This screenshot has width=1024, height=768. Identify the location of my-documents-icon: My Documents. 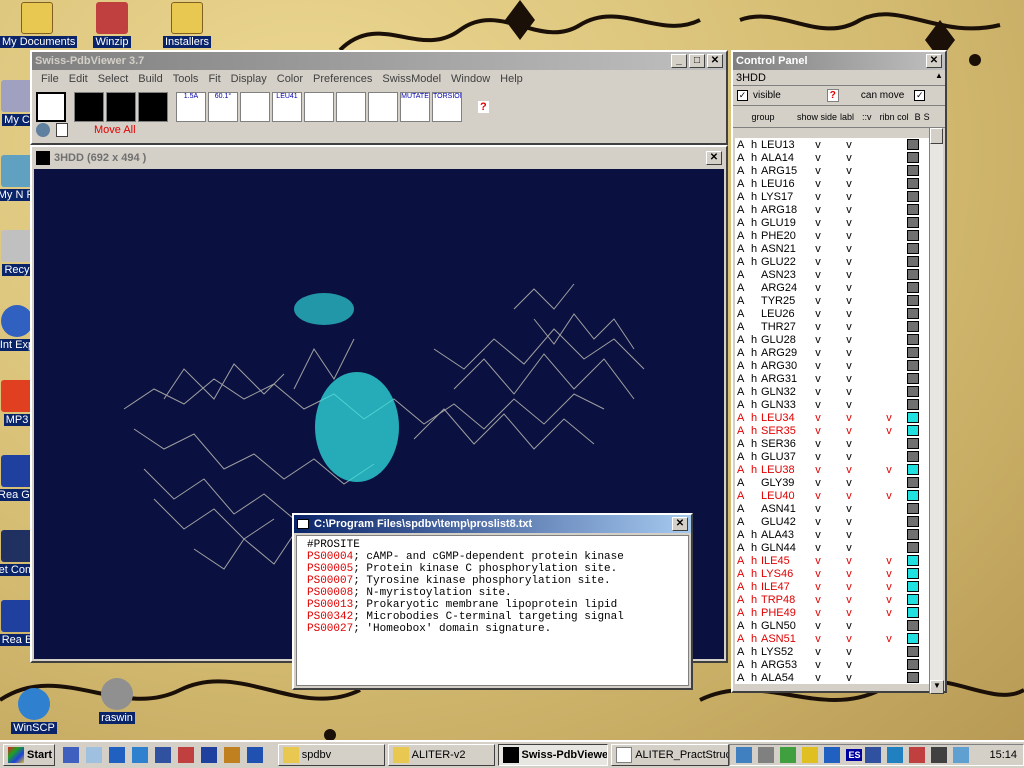
(39, 25).